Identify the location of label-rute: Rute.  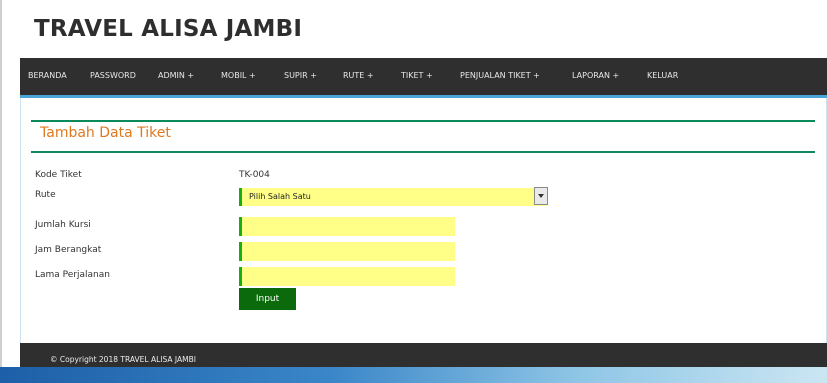
(45, 195).